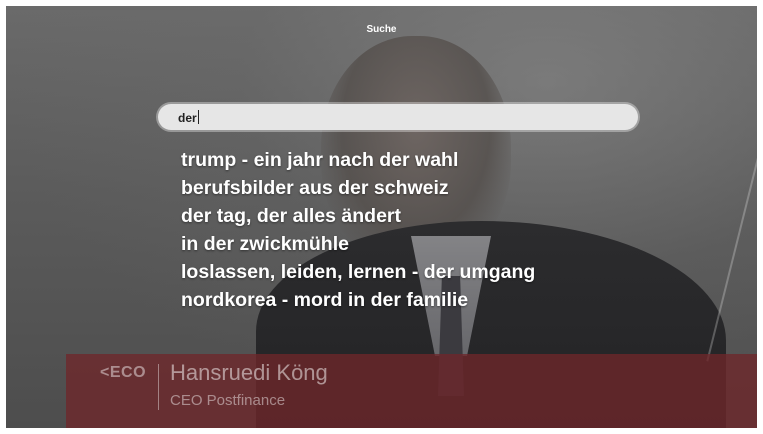 The image size is (763, 434). What do you see at coordinates (398, 117) in the screenshot?
I see `search-input: der` at bounding box center [398, 117].